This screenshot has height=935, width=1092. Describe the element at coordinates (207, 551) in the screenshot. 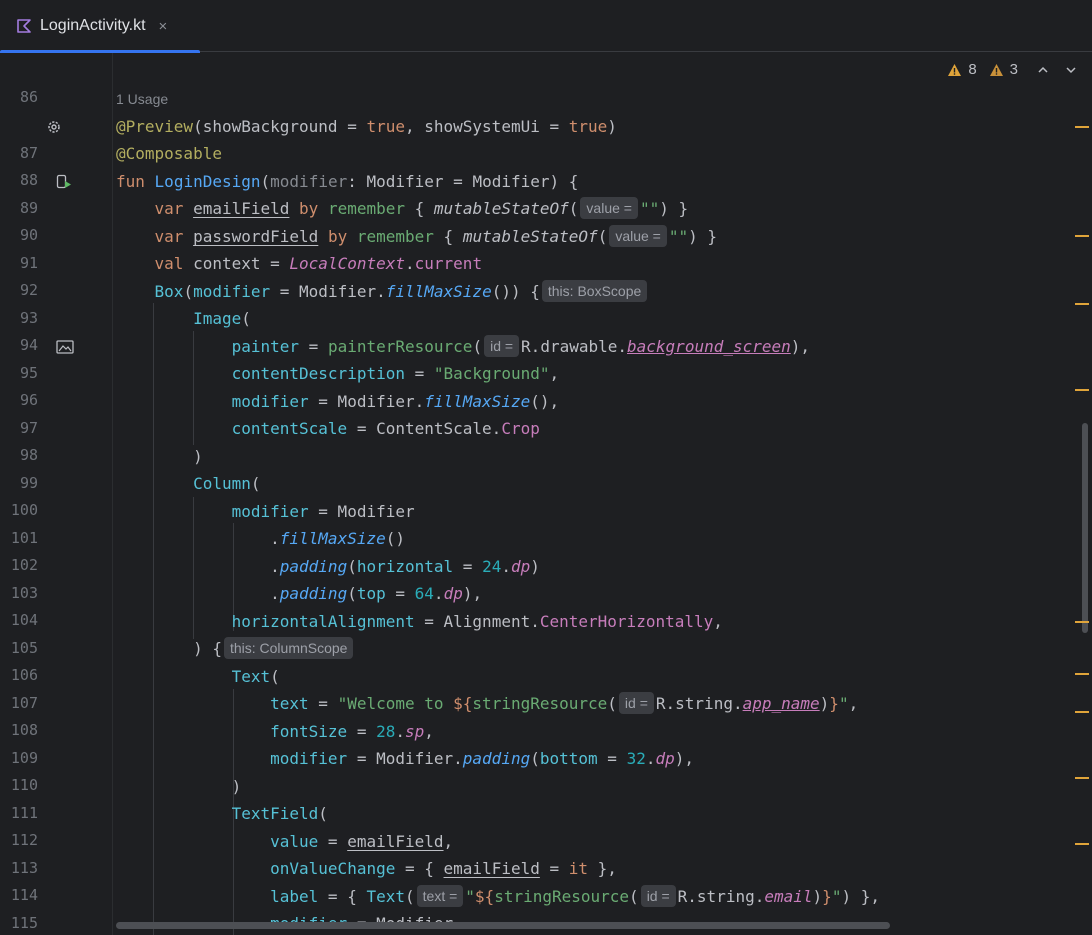

I see `code-line: 102 .fillMaxSize()` at that location.